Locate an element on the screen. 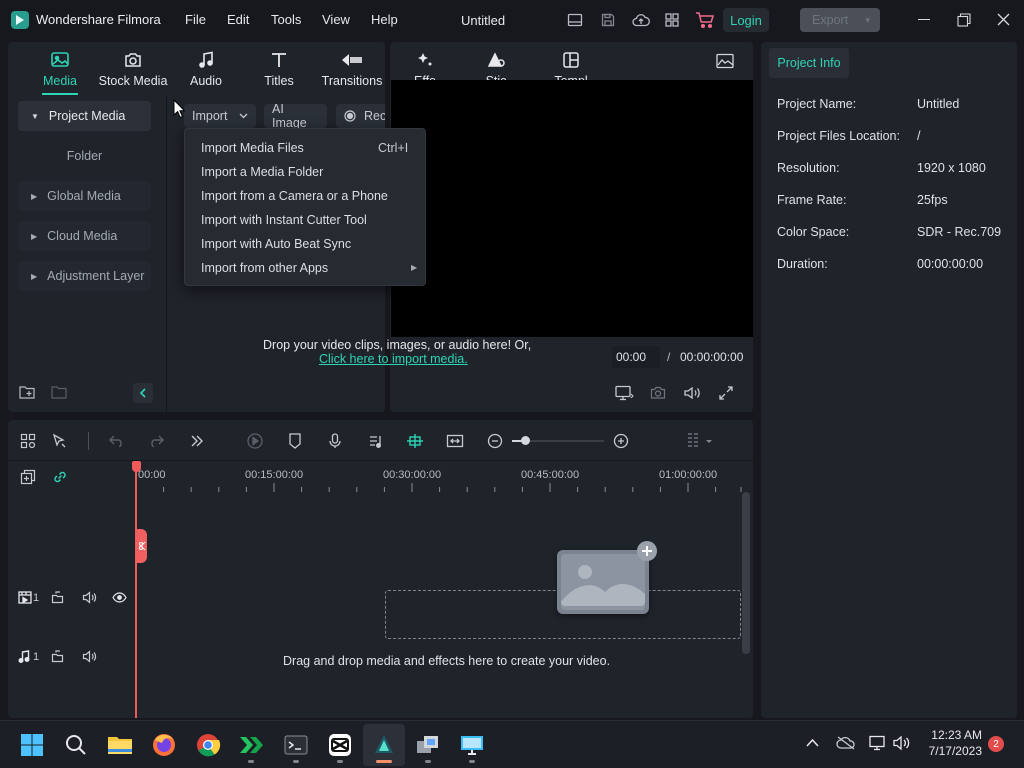 This screenshot has height=768, width=1024. menu-import-instant-cutter: Import with Instant Cutter Tool is located at coordinates (284, 220).